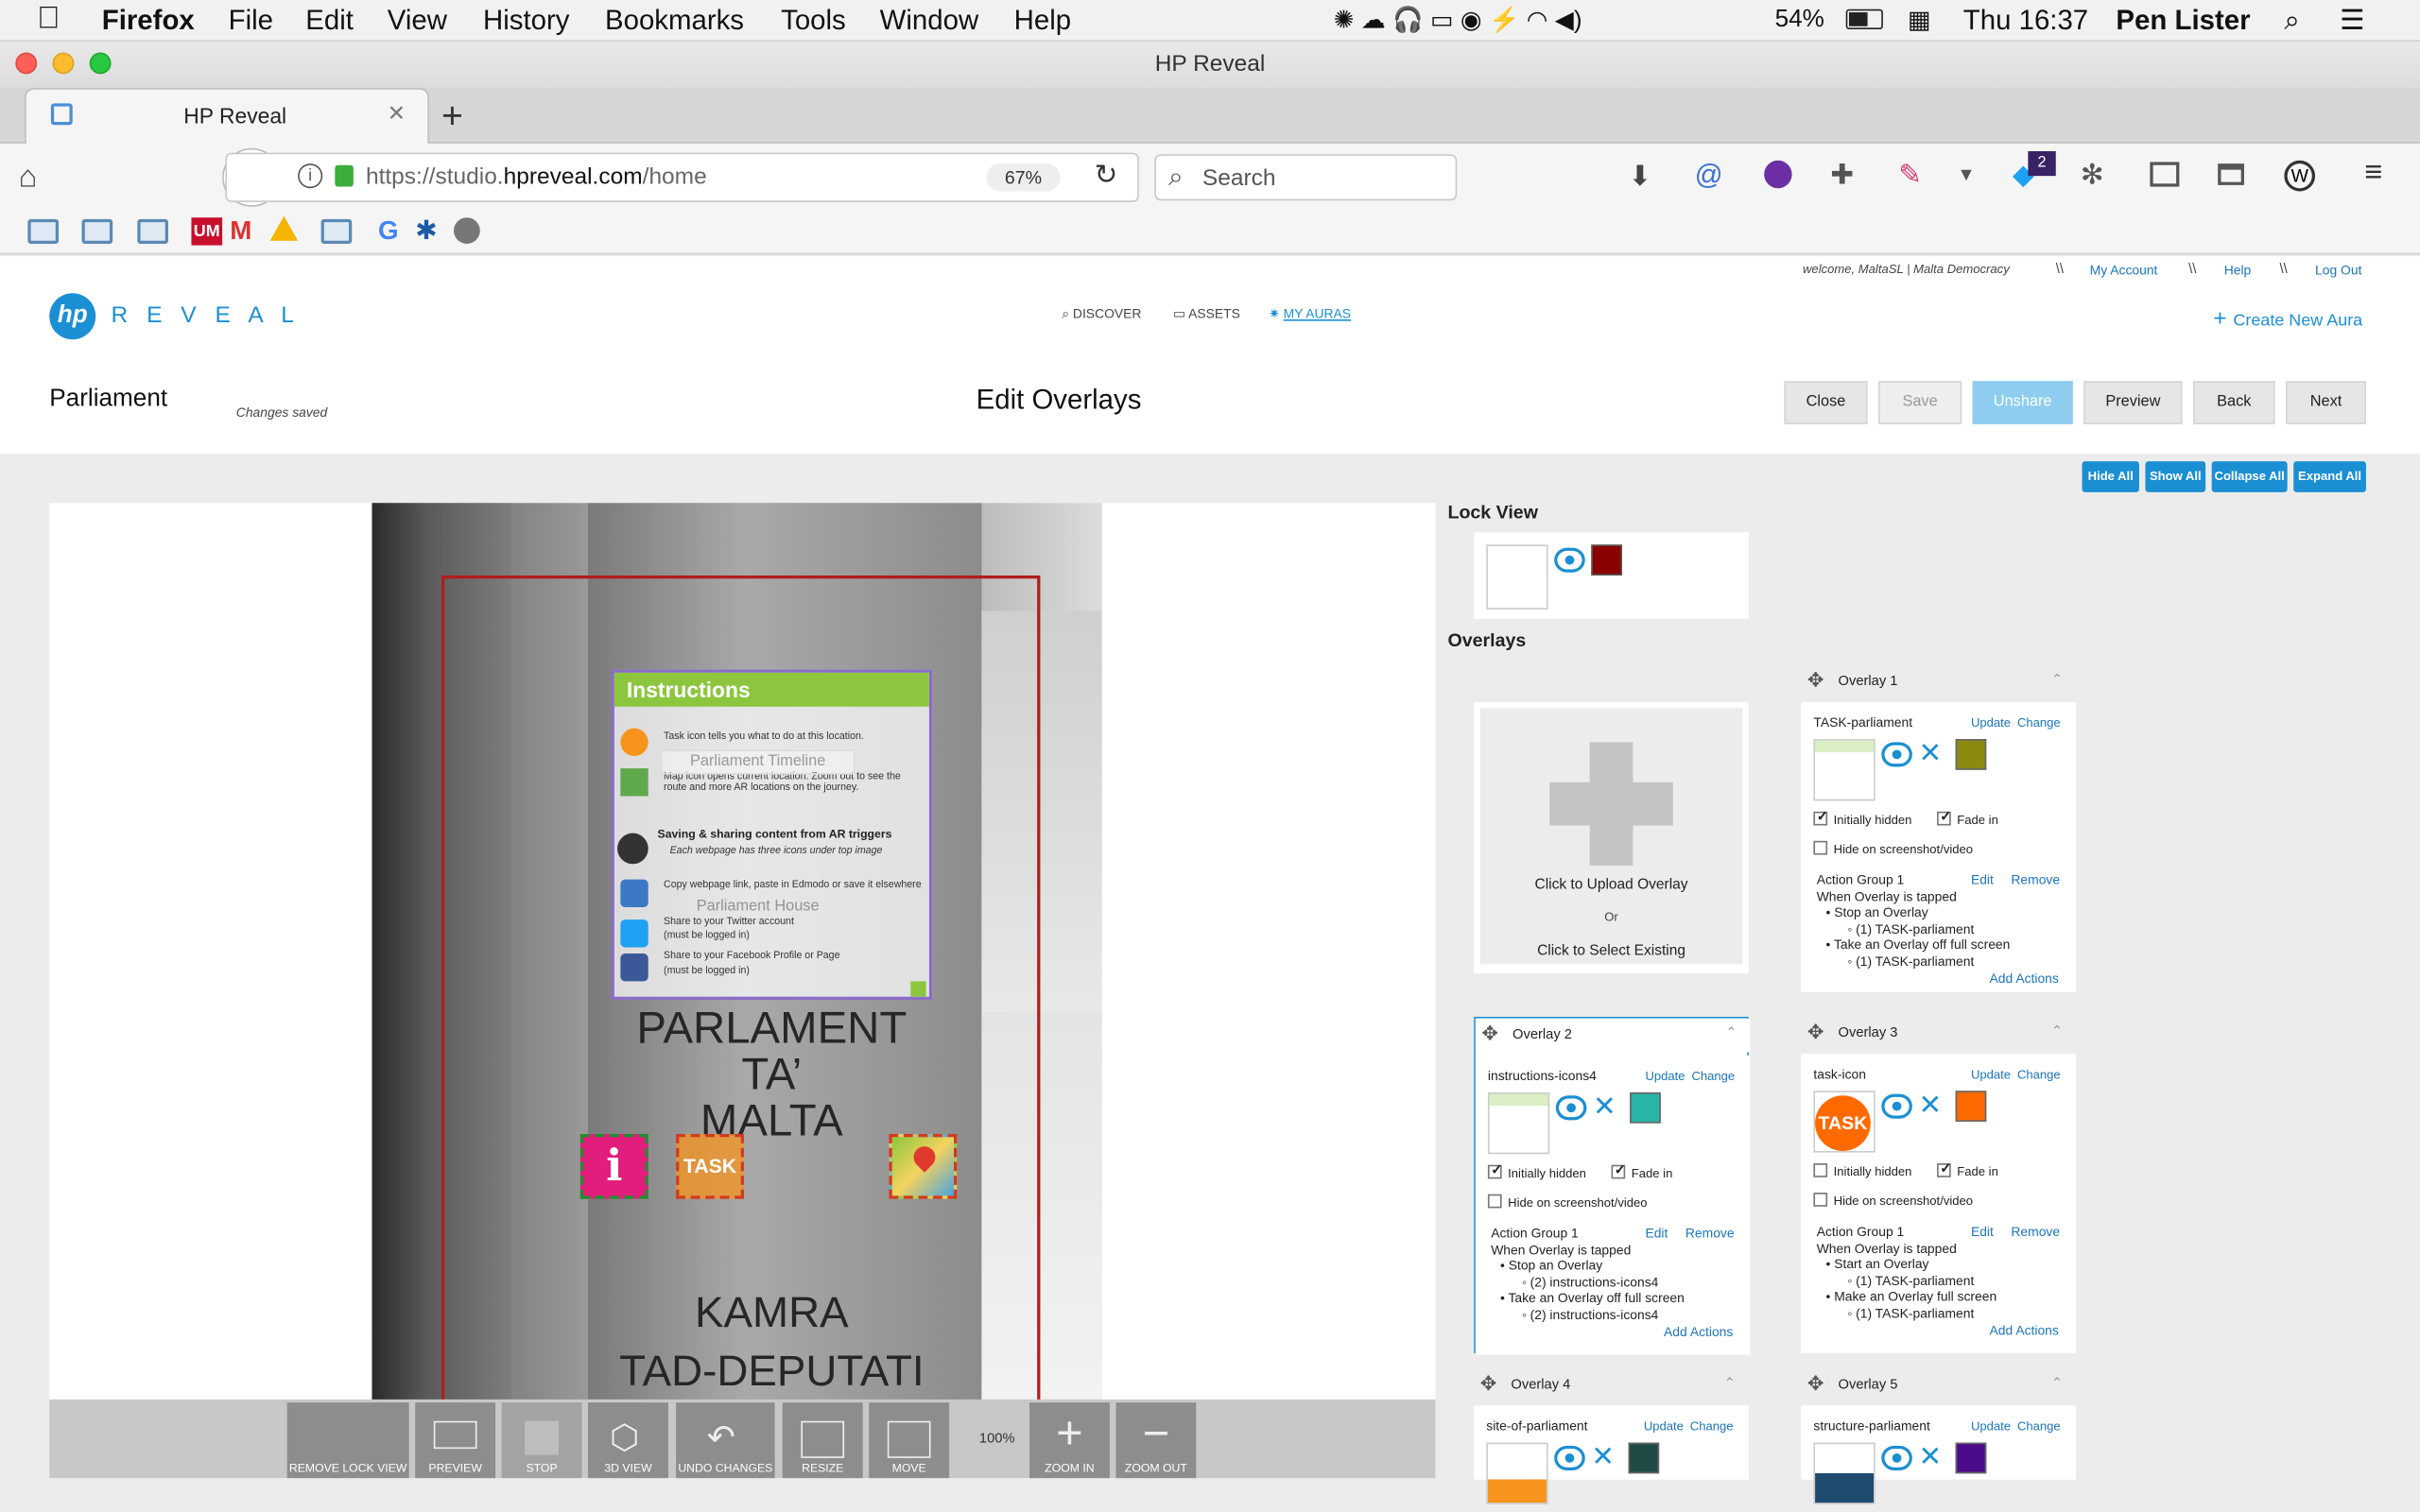 The width and height of the screenshot is (2420, 1512). I want to click on search-box: ⌕ Search, so click(1306, 177).